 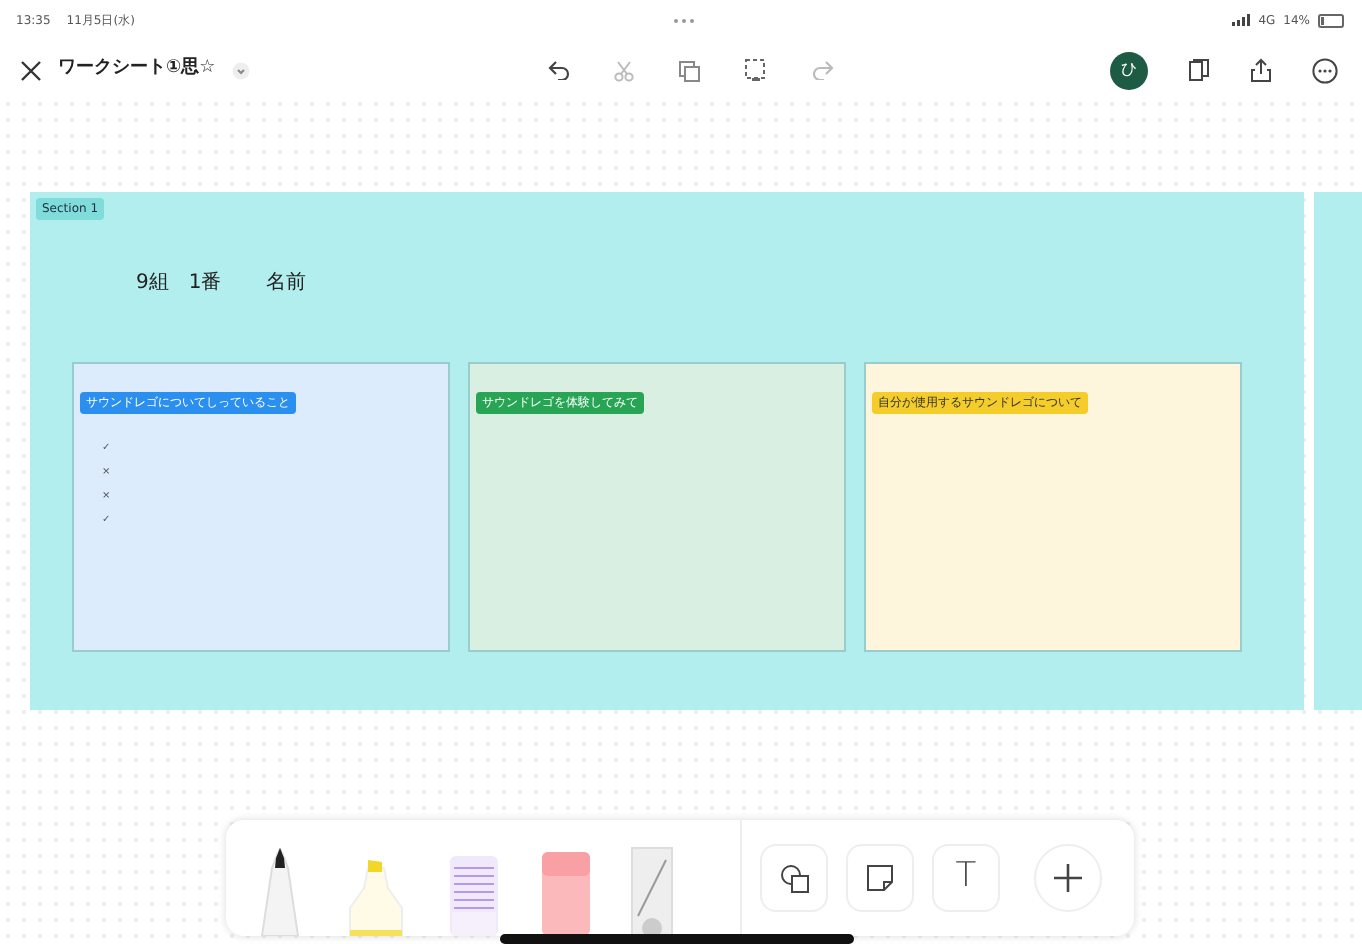 What do you see at coordinates (152, 284) in the screenshot?
I see `heading-text: 9組` at bounding box center [152, 284].